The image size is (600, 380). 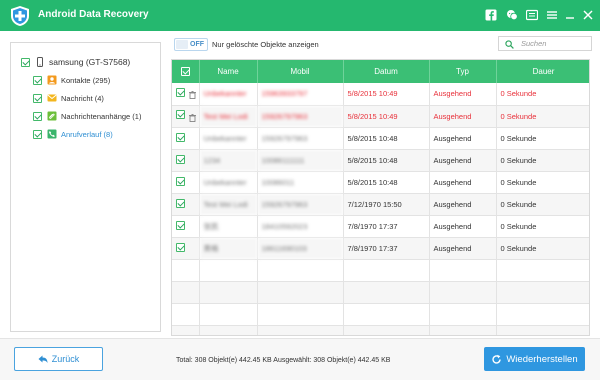 I want to click on sidebar-item-contacts: Kontakte (295), so click(x=71, y=80).